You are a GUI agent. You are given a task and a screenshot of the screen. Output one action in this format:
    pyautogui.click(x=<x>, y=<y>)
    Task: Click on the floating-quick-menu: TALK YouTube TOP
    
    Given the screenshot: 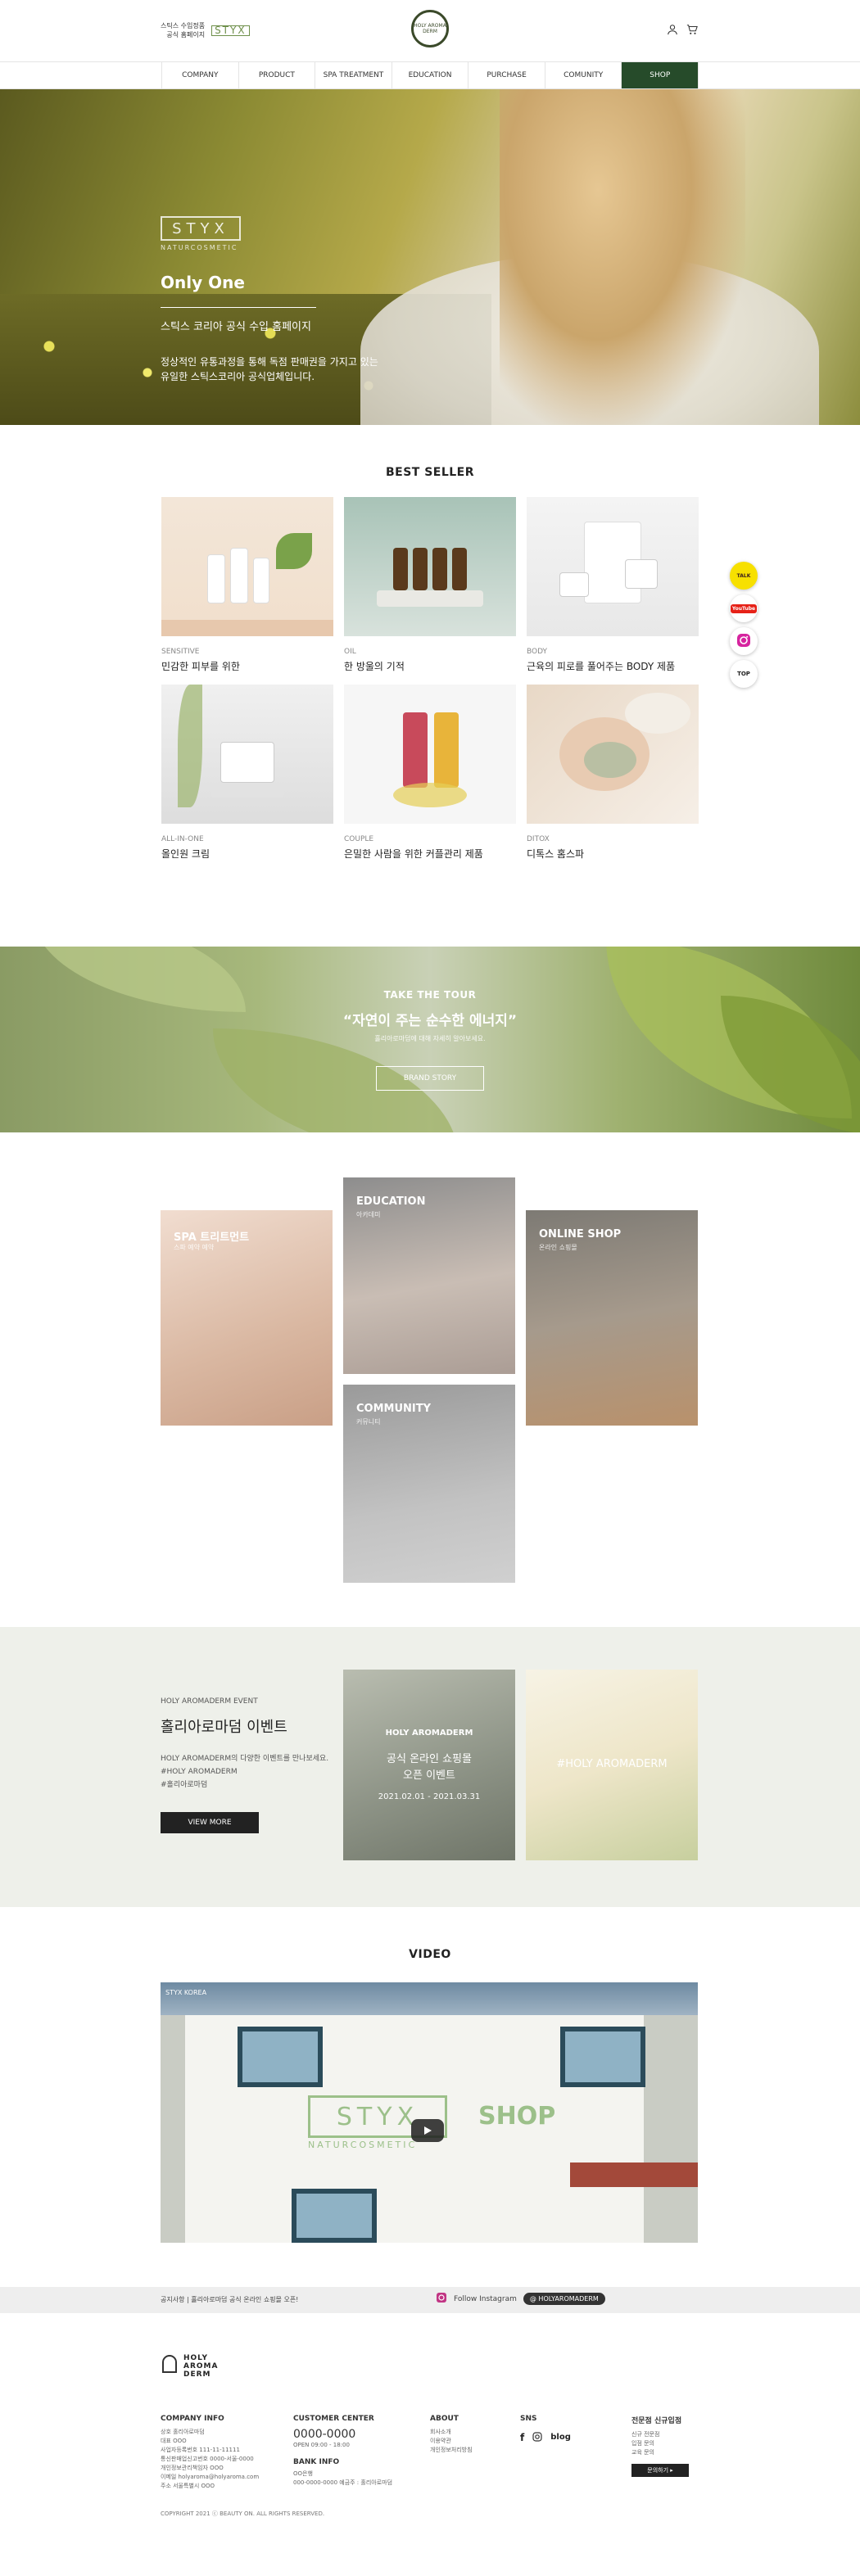 What is the action you would take?
    pyautogui.click(x=743, y=625)
    